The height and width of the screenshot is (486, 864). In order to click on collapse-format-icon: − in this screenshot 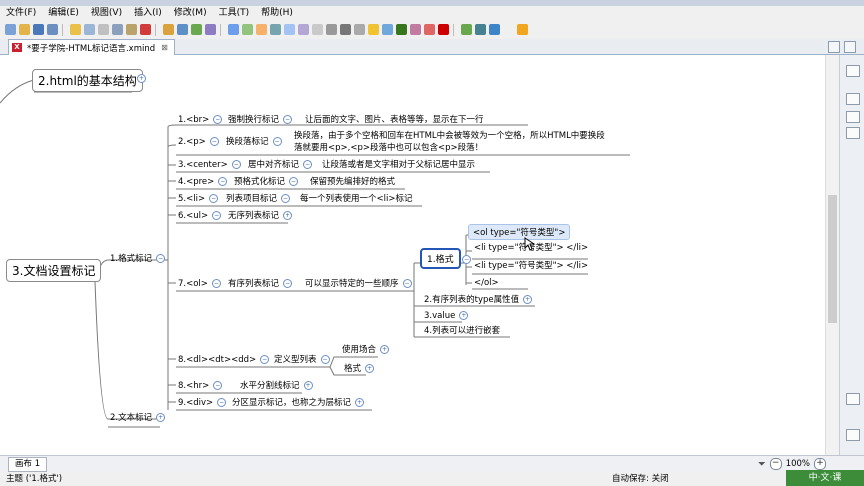, I will do `click(161, 258)`.